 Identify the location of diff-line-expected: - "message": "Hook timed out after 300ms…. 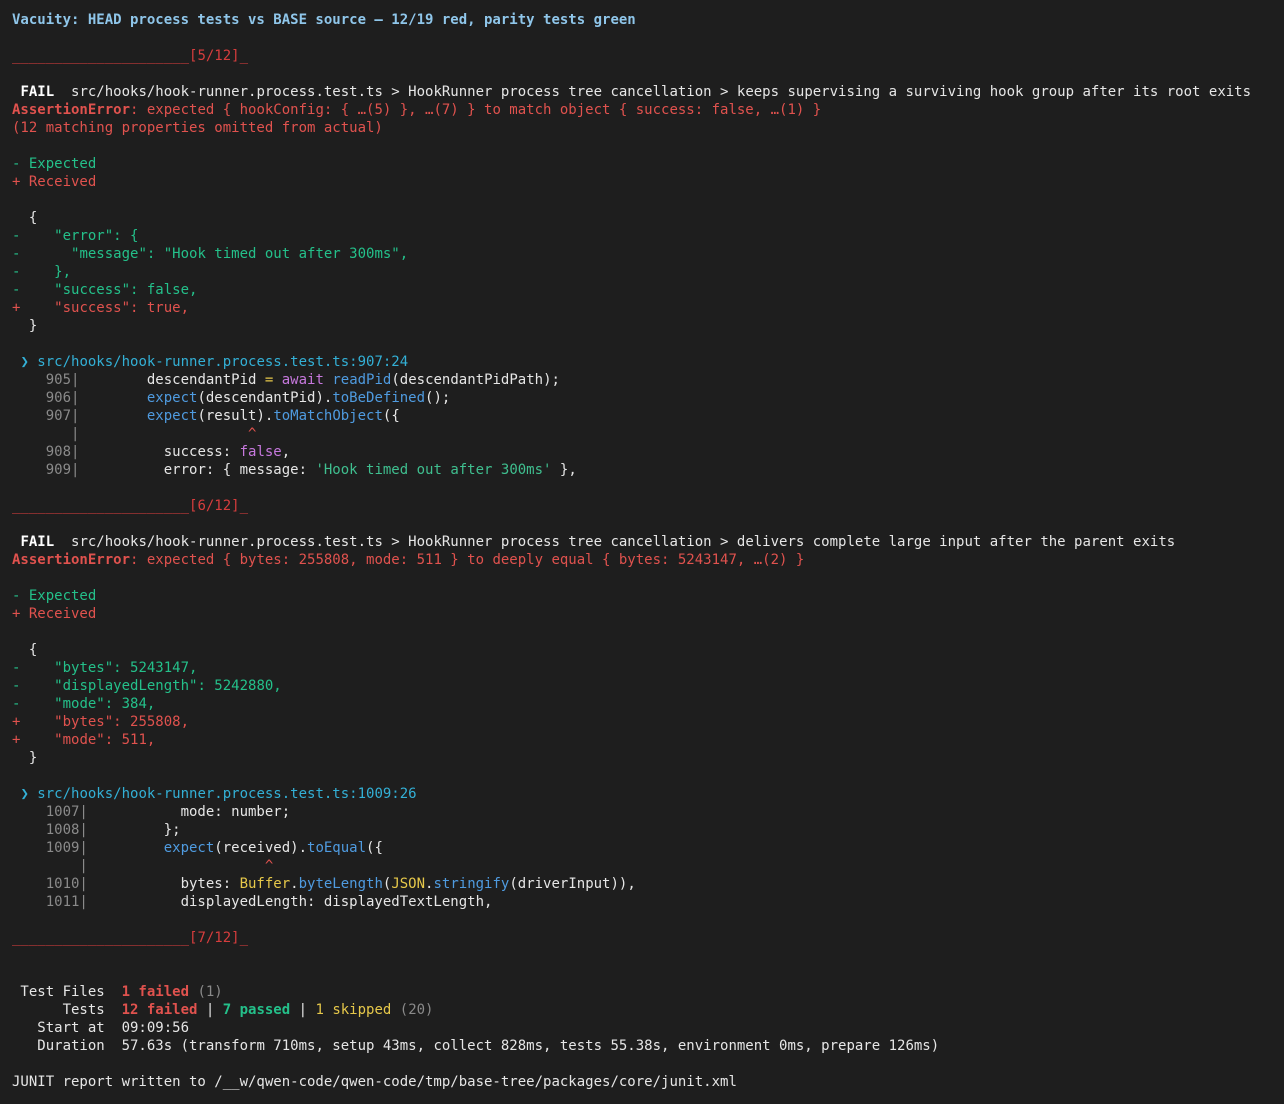
(210, 254).